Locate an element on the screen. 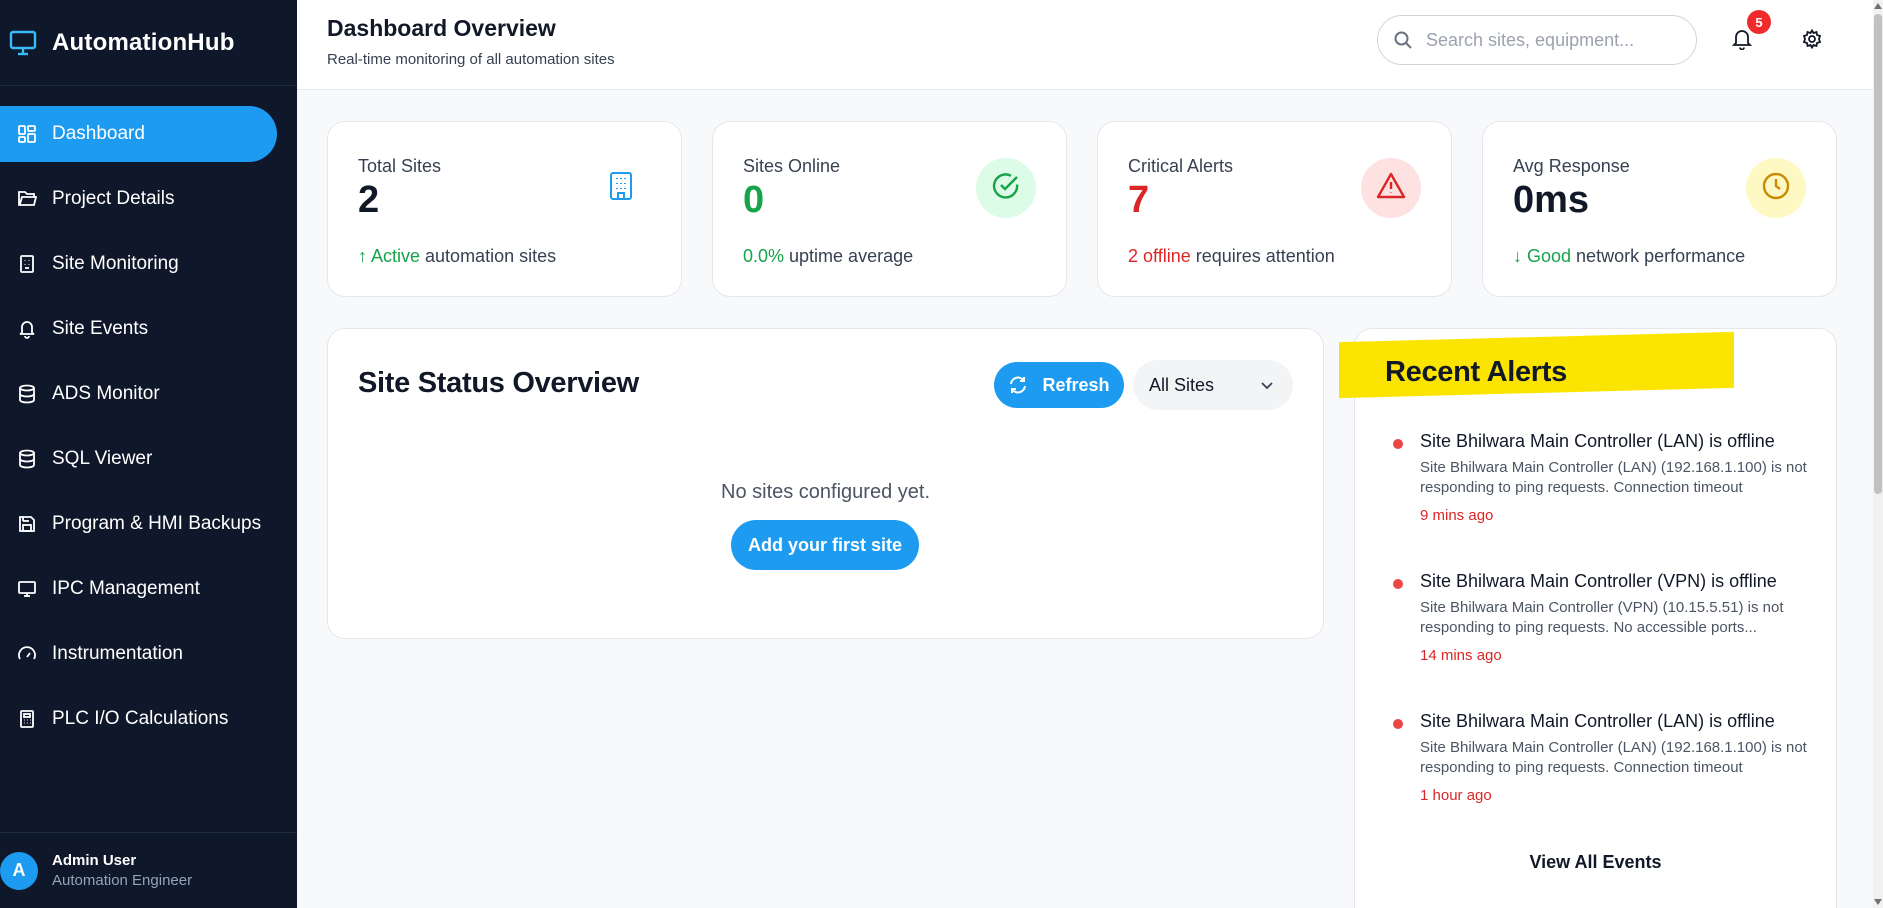  sidebar-item-label: IPC Management is located at coordinates (126, 588).